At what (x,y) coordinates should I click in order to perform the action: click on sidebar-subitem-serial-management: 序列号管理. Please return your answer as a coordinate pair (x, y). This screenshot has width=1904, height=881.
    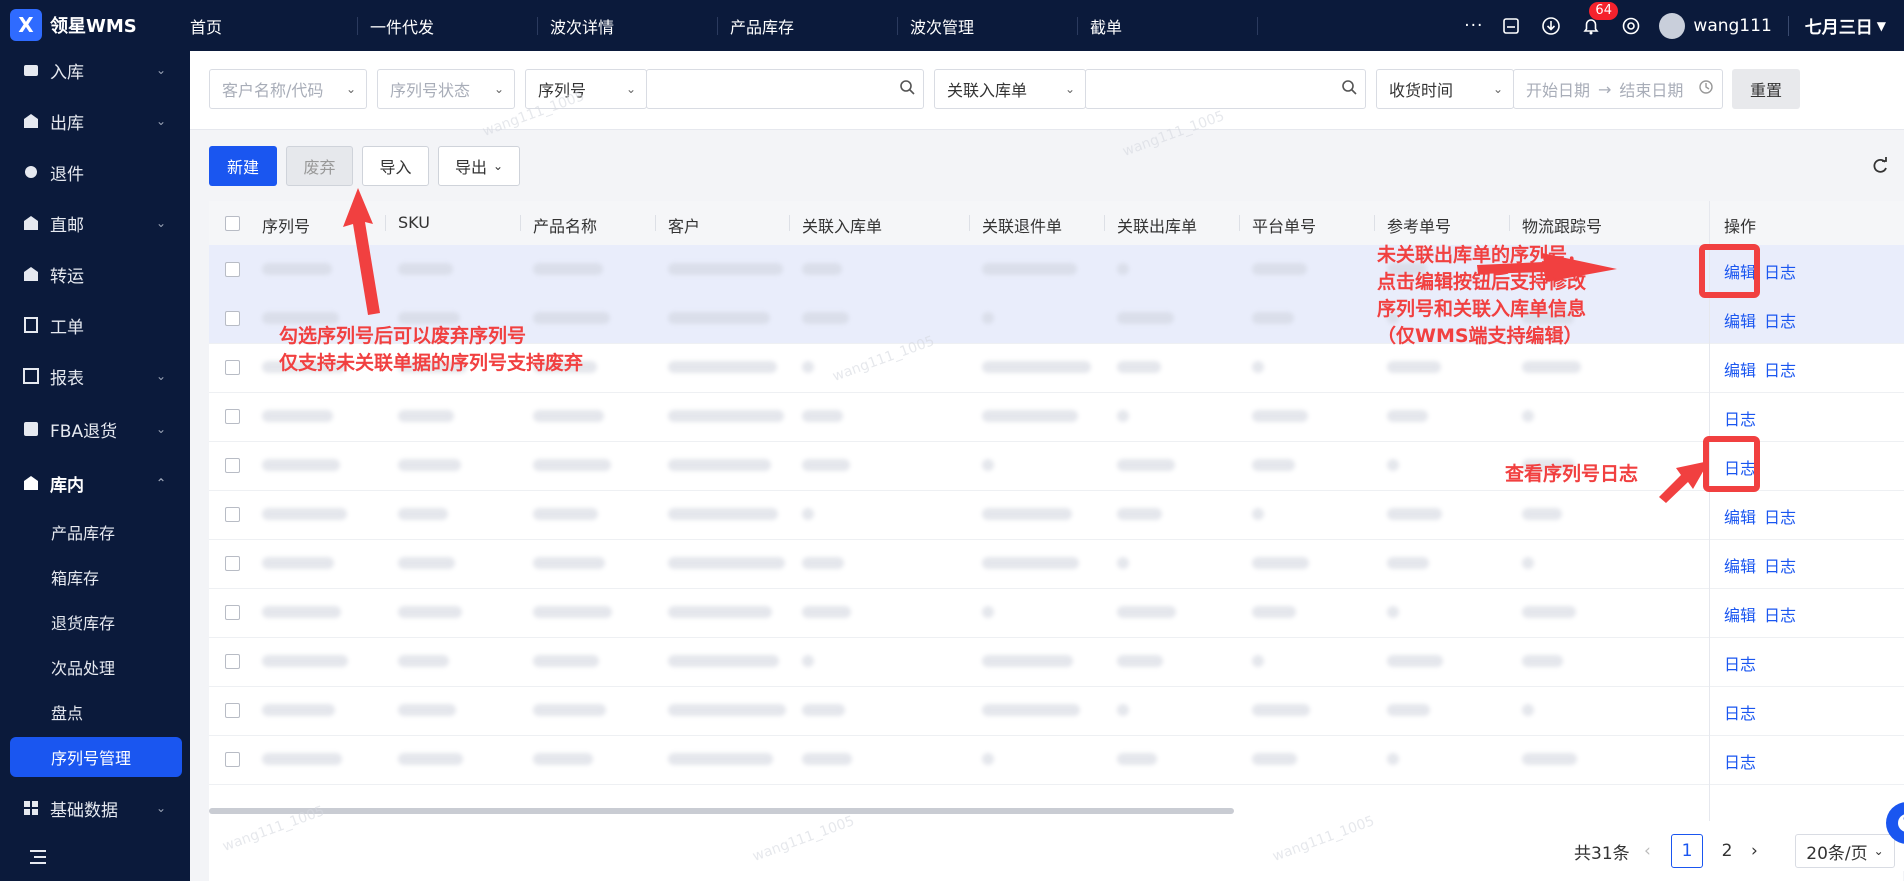
    Looking at the image, I should click on (96, 757).